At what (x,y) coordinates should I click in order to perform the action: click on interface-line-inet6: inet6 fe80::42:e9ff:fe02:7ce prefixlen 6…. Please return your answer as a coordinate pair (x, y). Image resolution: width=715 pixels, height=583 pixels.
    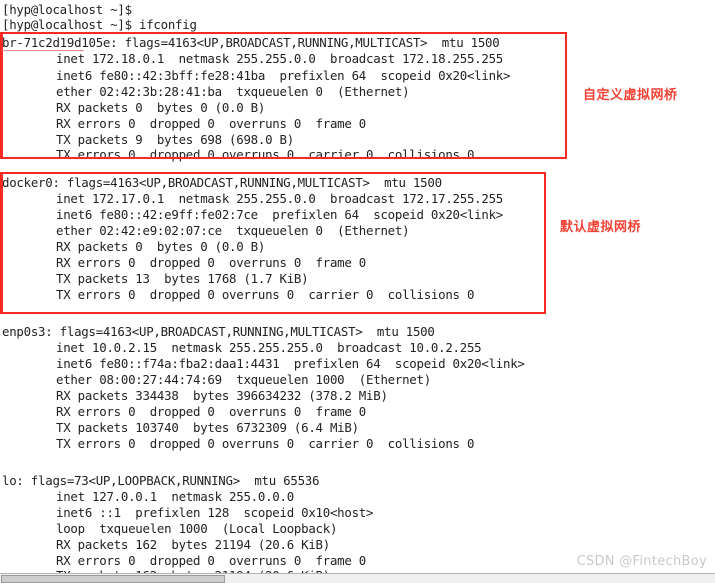
    Looking at the image, I should click on (280, 214).